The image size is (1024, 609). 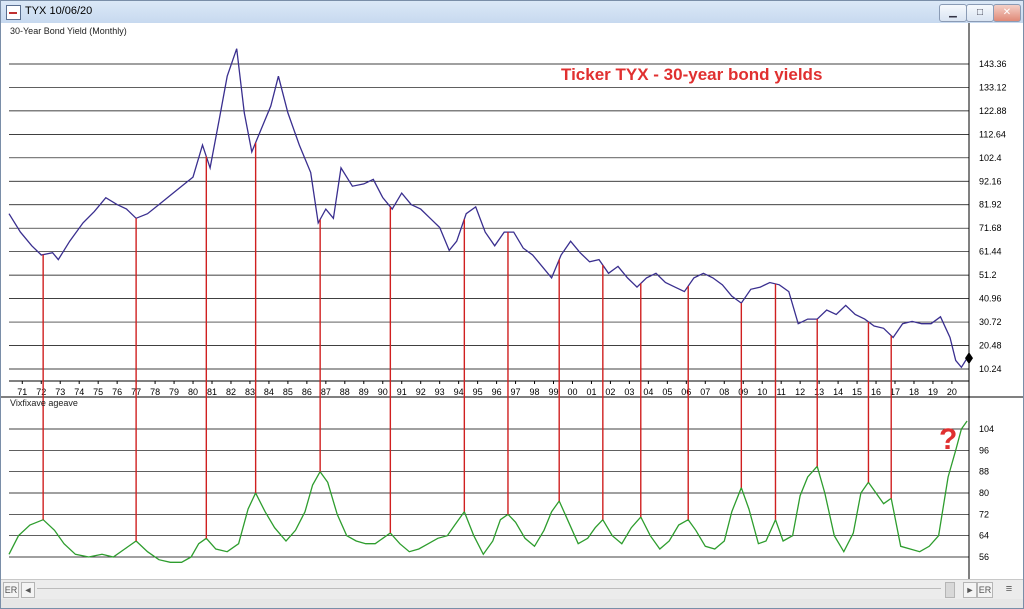 I want to click on close-button: ✕, so click(x=1007, y=13).